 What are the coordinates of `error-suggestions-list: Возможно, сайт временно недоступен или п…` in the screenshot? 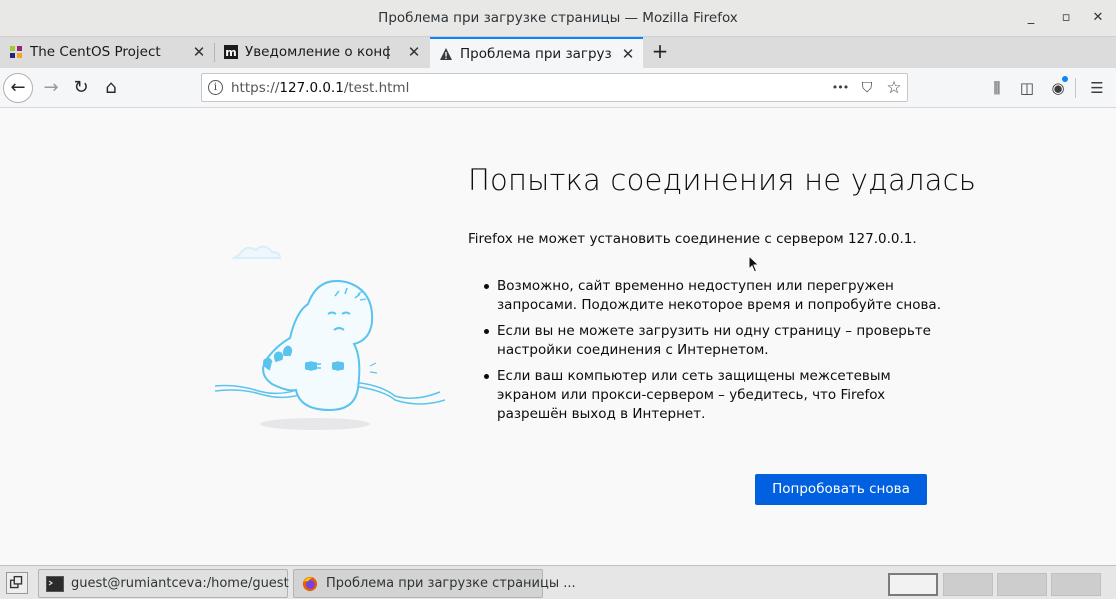 It's located at (712, 354).